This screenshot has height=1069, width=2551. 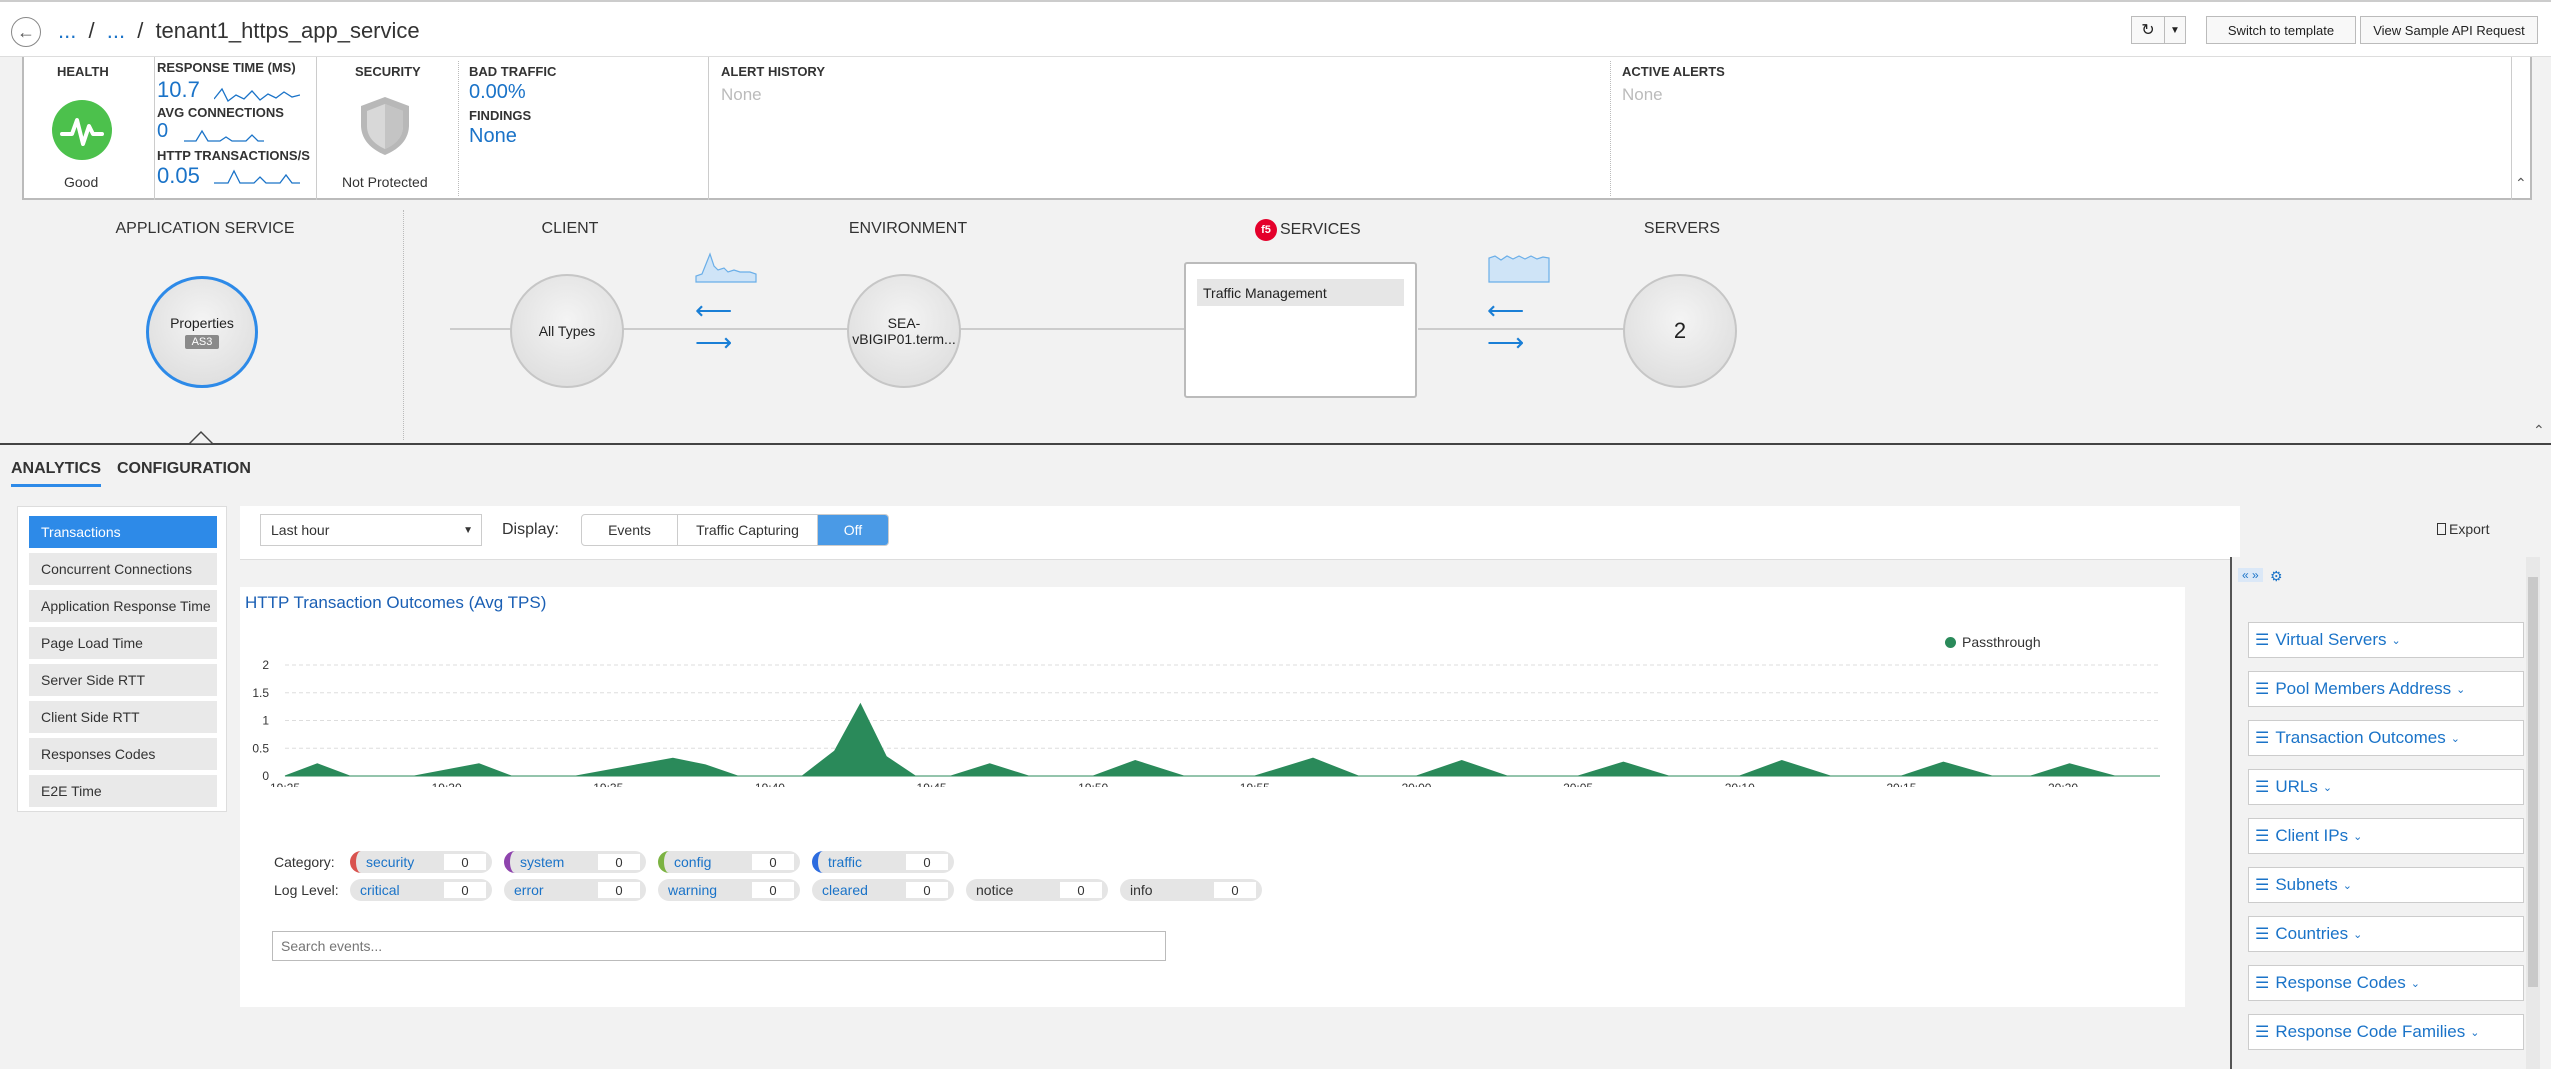 What do you see at coordinates (233, 155) in the screenshot?
I see `http-tps-label: HTTP TRANSACTIONS/S` at bounding box center [233, 155].